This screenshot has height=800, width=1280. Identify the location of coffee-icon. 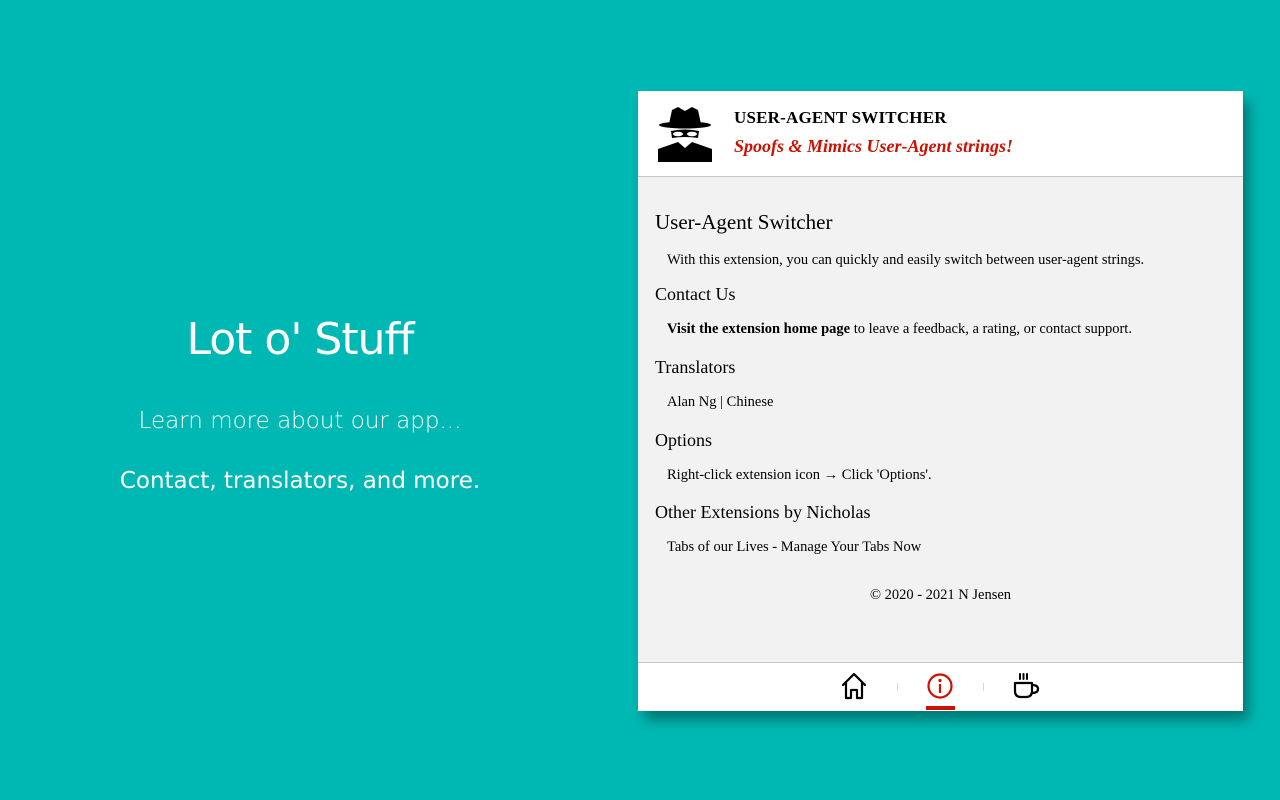
(1026, 686).